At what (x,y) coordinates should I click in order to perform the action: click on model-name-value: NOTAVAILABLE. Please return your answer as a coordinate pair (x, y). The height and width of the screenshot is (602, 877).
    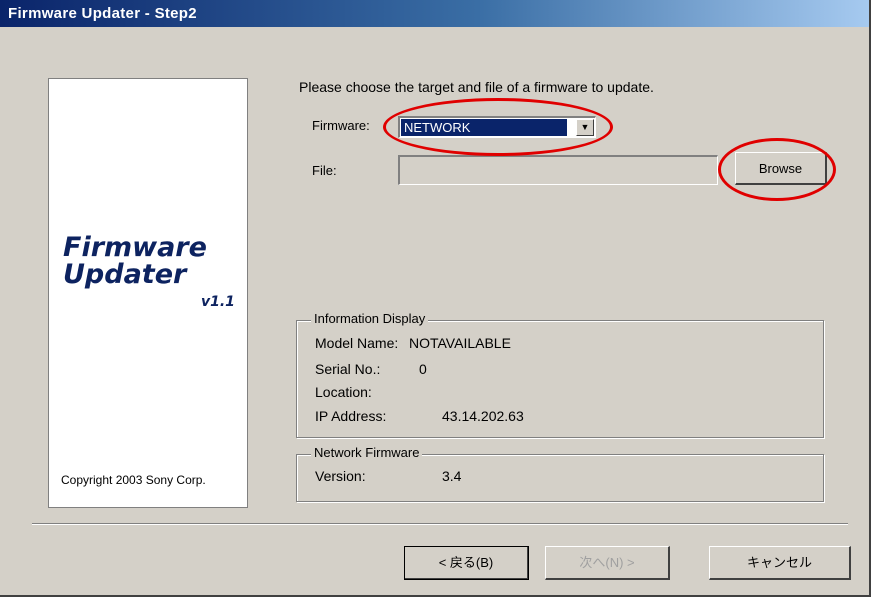
    Looking at the image, I should click on (460, 343).